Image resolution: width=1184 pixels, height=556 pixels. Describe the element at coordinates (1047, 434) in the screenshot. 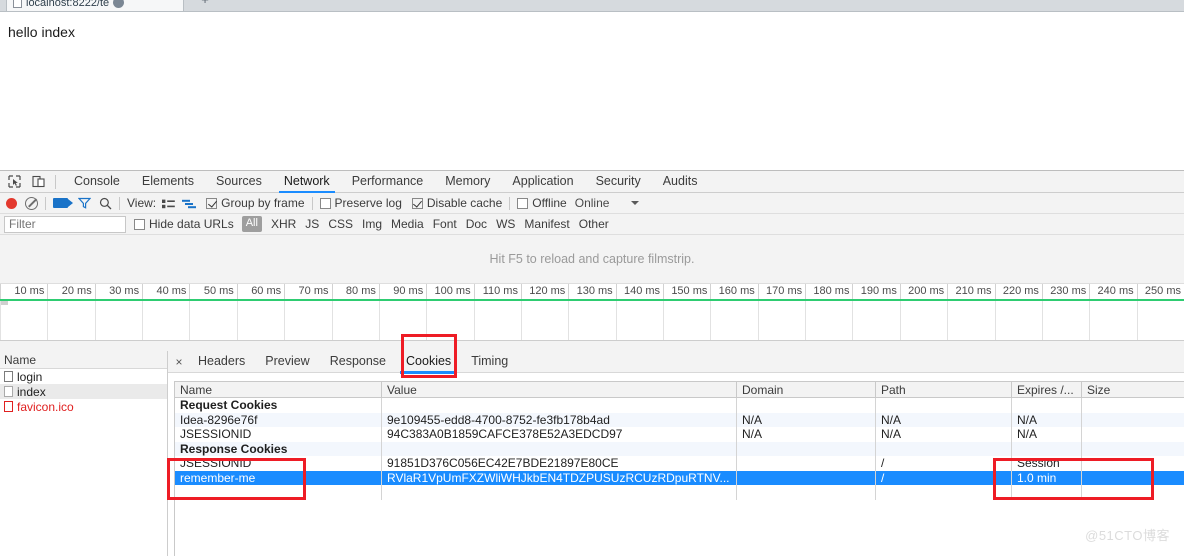

I see `cell-expires: N/A` at that location.